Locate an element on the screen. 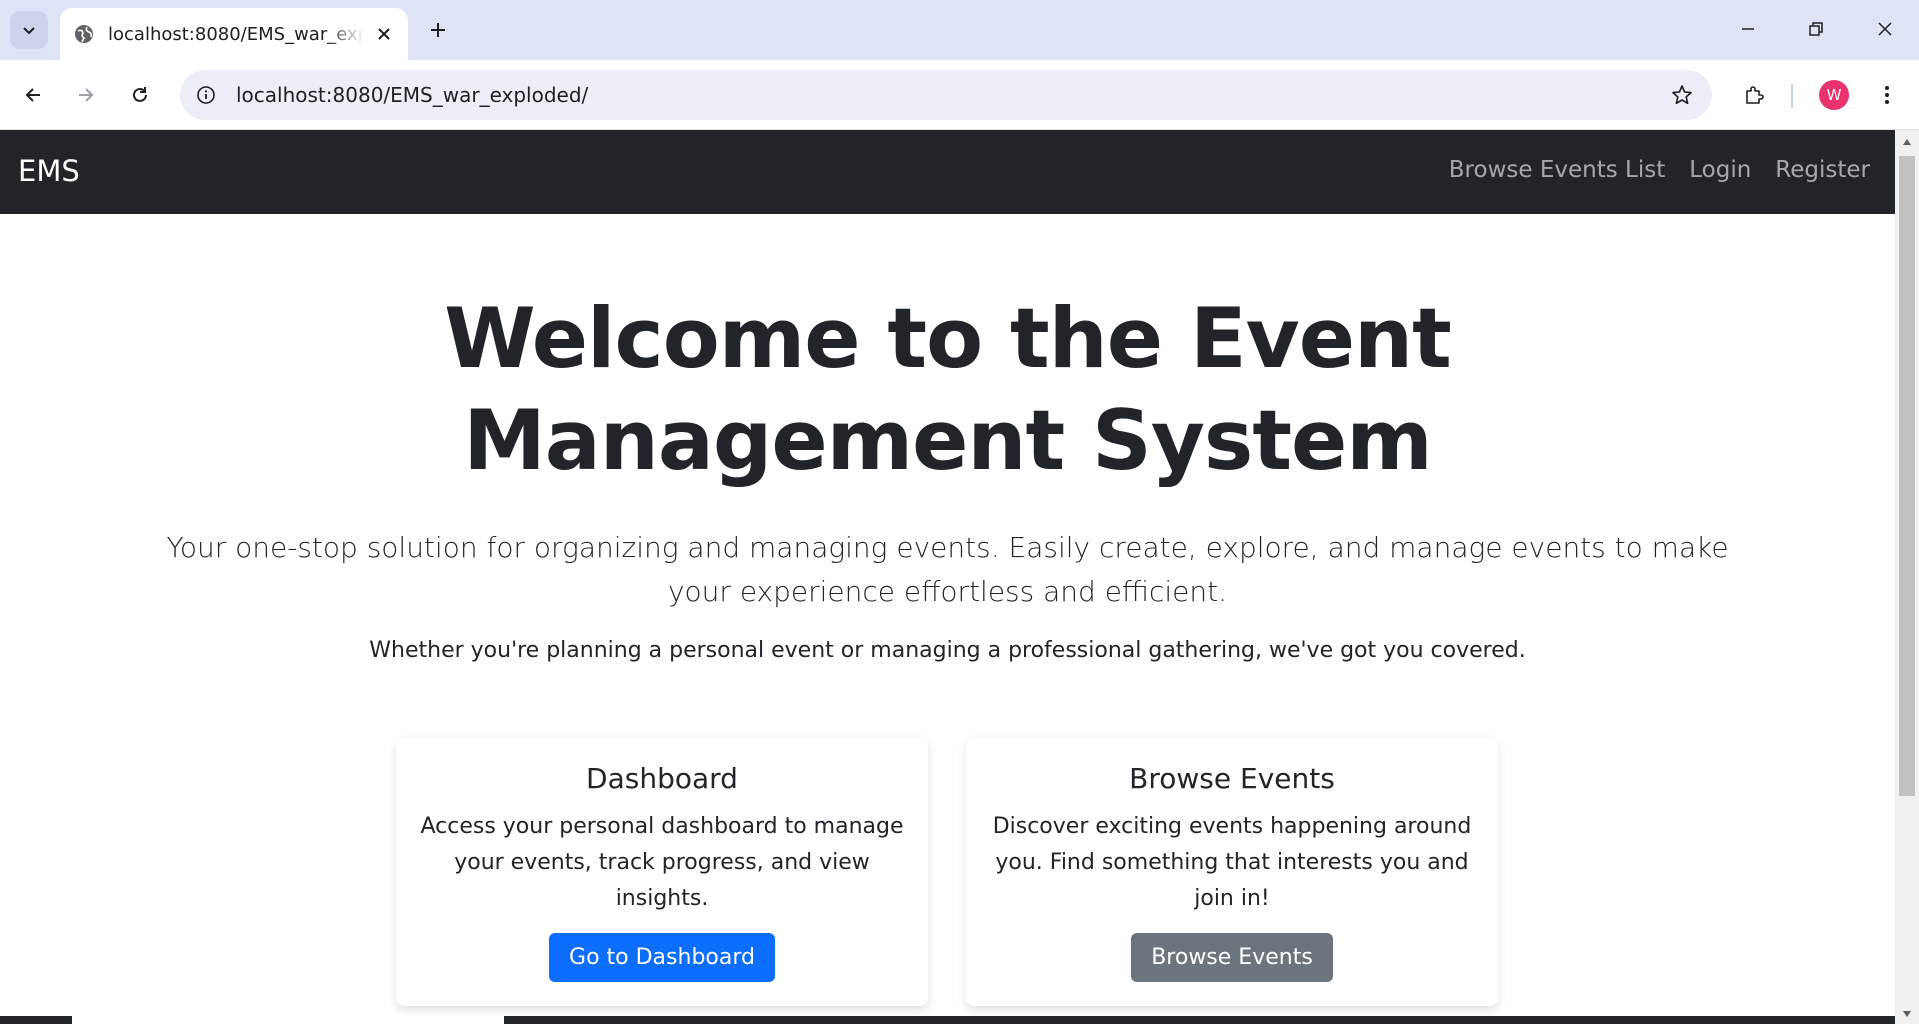 Image resolution: width=1919 pixels, height=1024 pixels. profile-avatar: W is located at coordinates (1834, 95).